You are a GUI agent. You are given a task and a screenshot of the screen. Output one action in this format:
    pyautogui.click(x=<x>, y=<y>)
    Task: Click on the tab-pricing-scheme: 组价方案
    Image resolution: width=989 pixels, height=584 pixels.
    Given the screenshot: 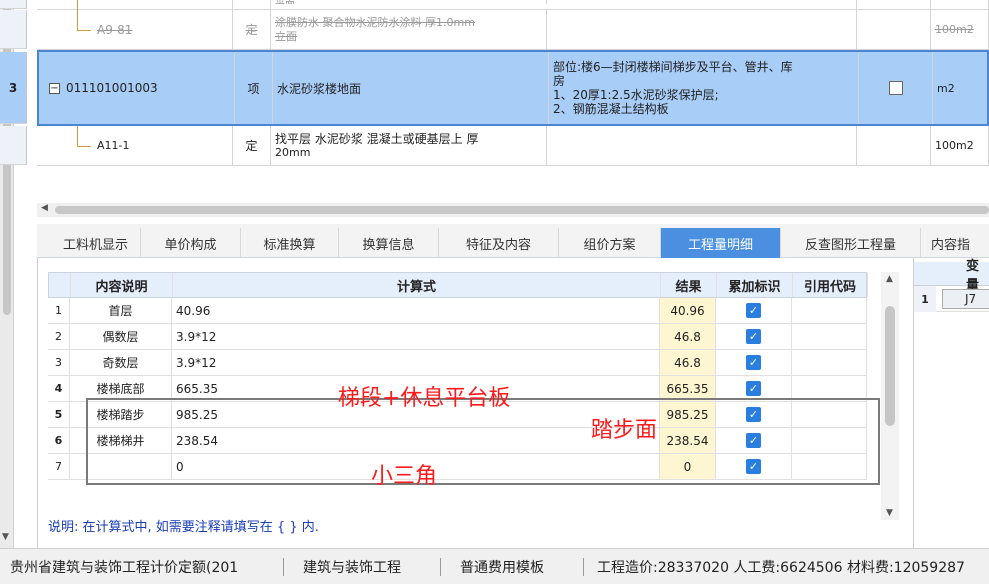 What is the action you would take?
    pyautogui.click(x=610, y=243)
    